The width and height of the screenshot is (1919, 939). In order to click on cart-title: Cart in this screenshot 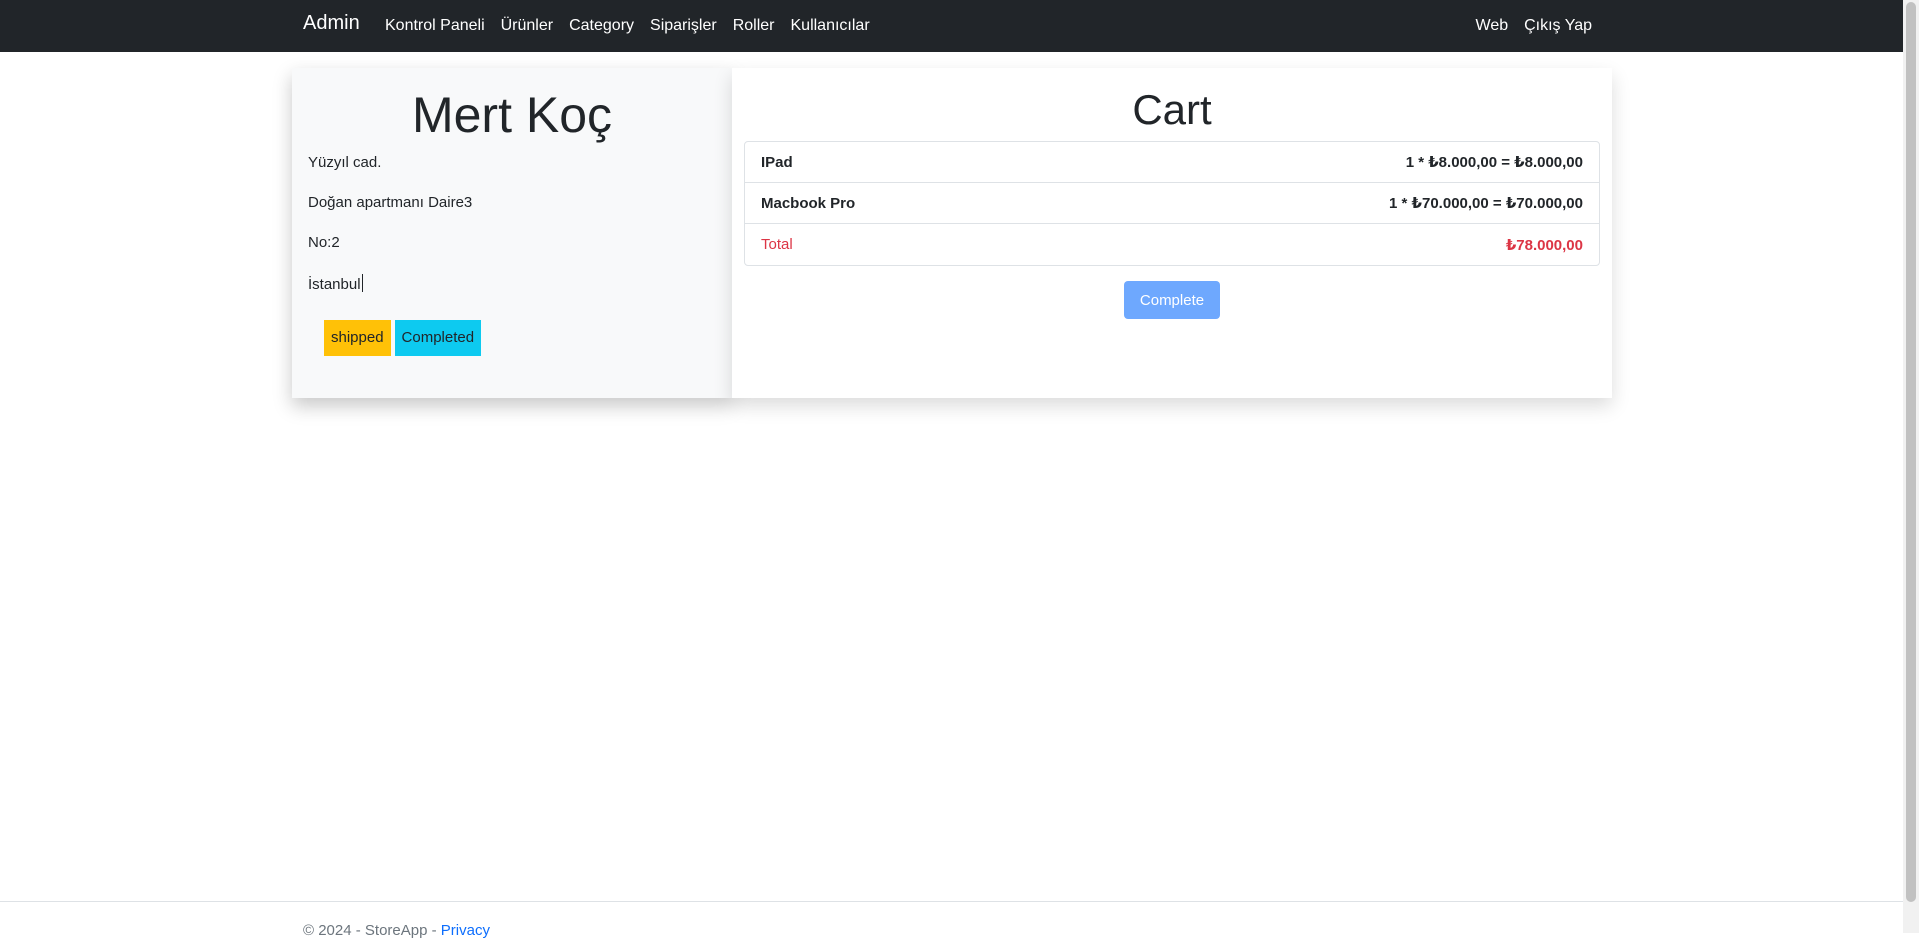, I will do `click(1172, 109)`.